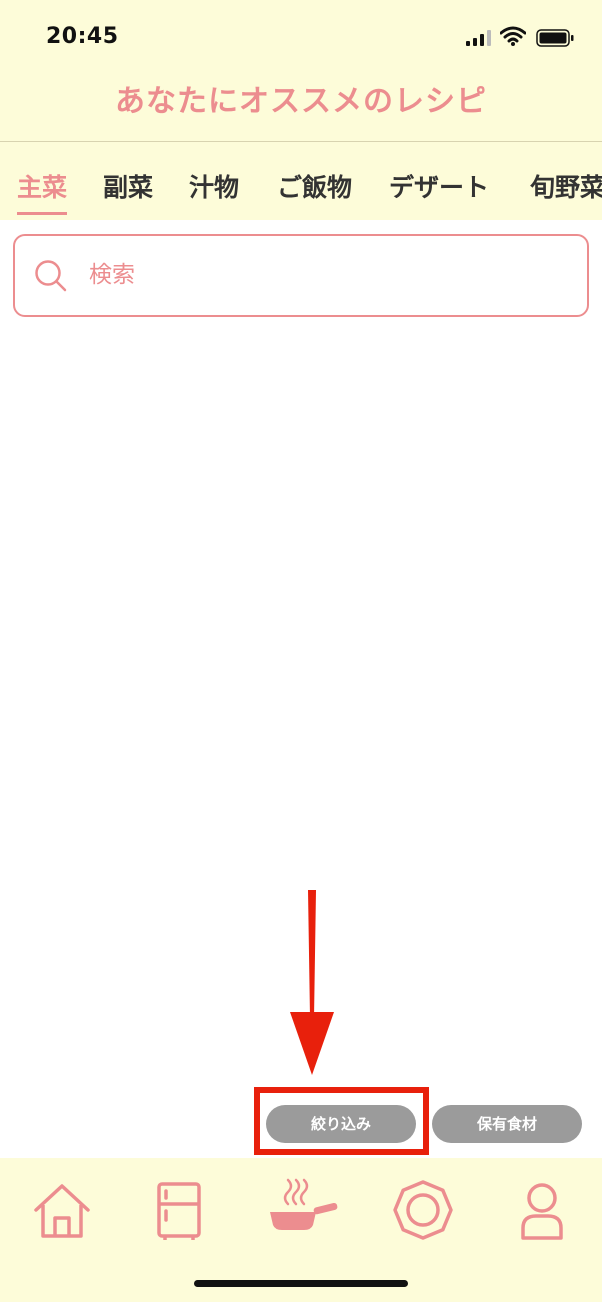 The width and height of the screenshot is (602, 1302). Describe the element at coordinates (301, 141) in the screenshot. I see `header-divider` at that location.